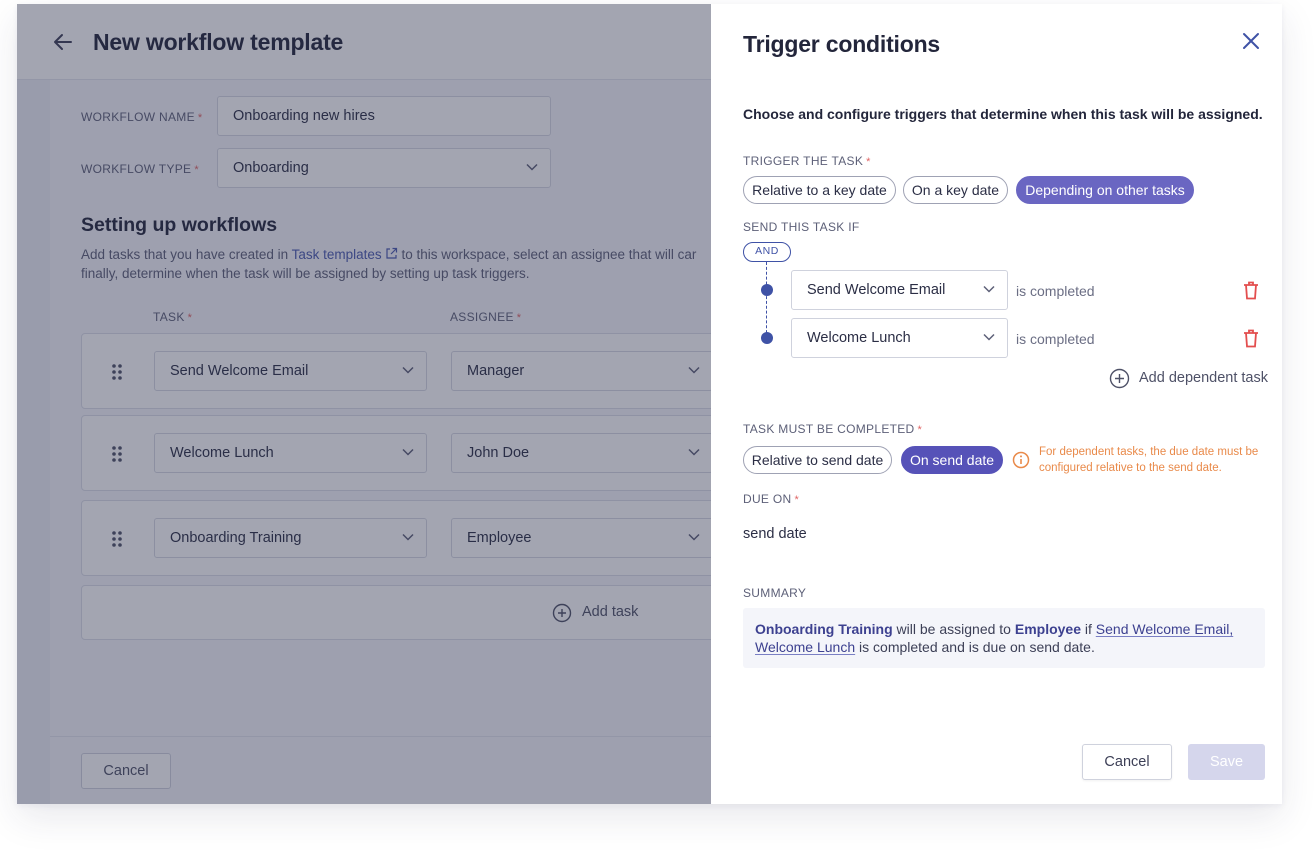  Describe the element at coordinates (801, 227) in the screenshot. I see `send-if-label: SEND THIS TASK IF` at that location.